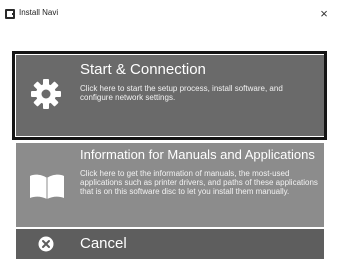  What do you see at coordinates (143, 69) in the screenshot?
I see `start-option-title: Start & Connection` at bounding box center [143, 69].